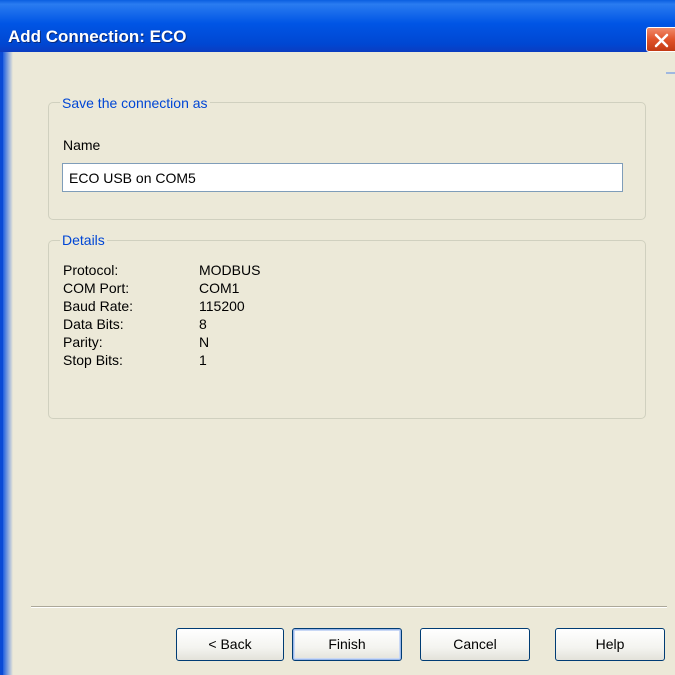  I want to click on name-field, so click(342, 177).